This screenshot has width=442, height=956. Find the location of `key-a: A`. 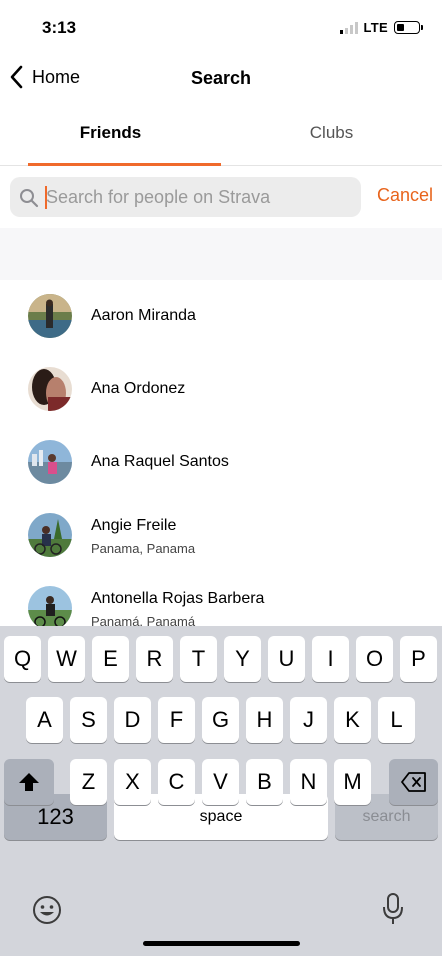

key-a: A is located at coordinates (44, 720).